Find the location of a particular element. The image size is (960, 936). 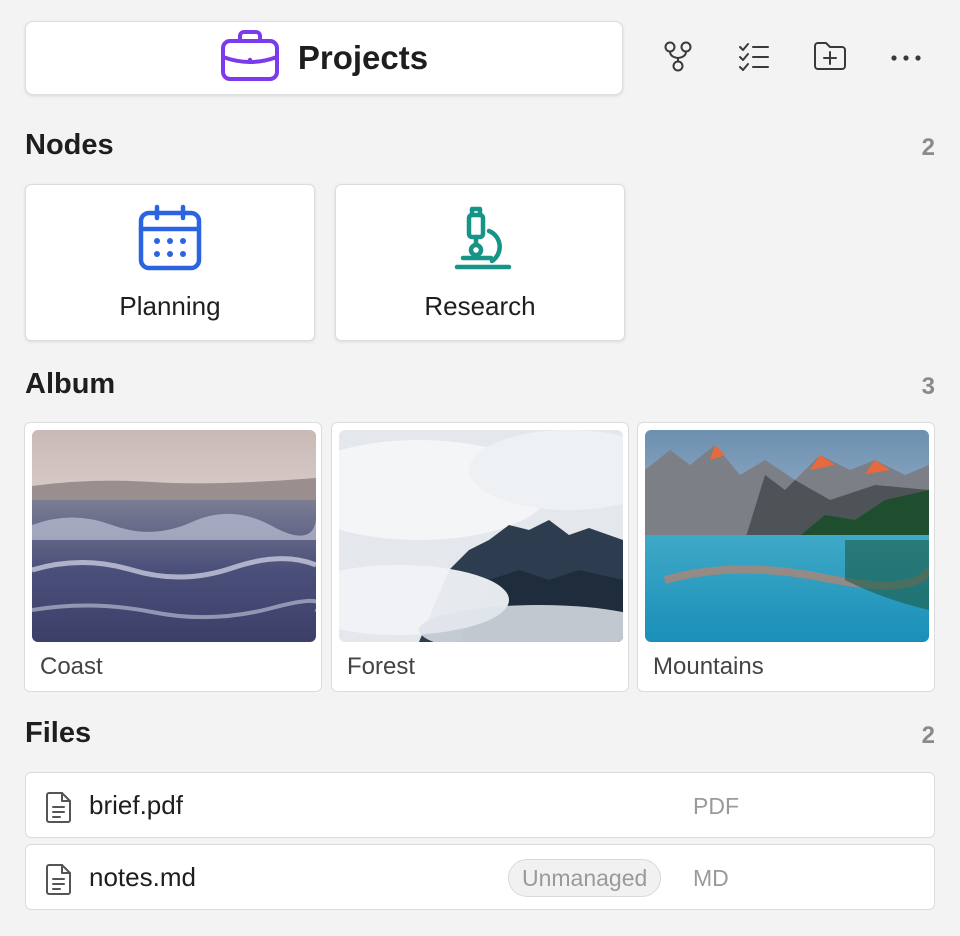

album-item-mountains: Mountains is located at coordinates (786, 557).